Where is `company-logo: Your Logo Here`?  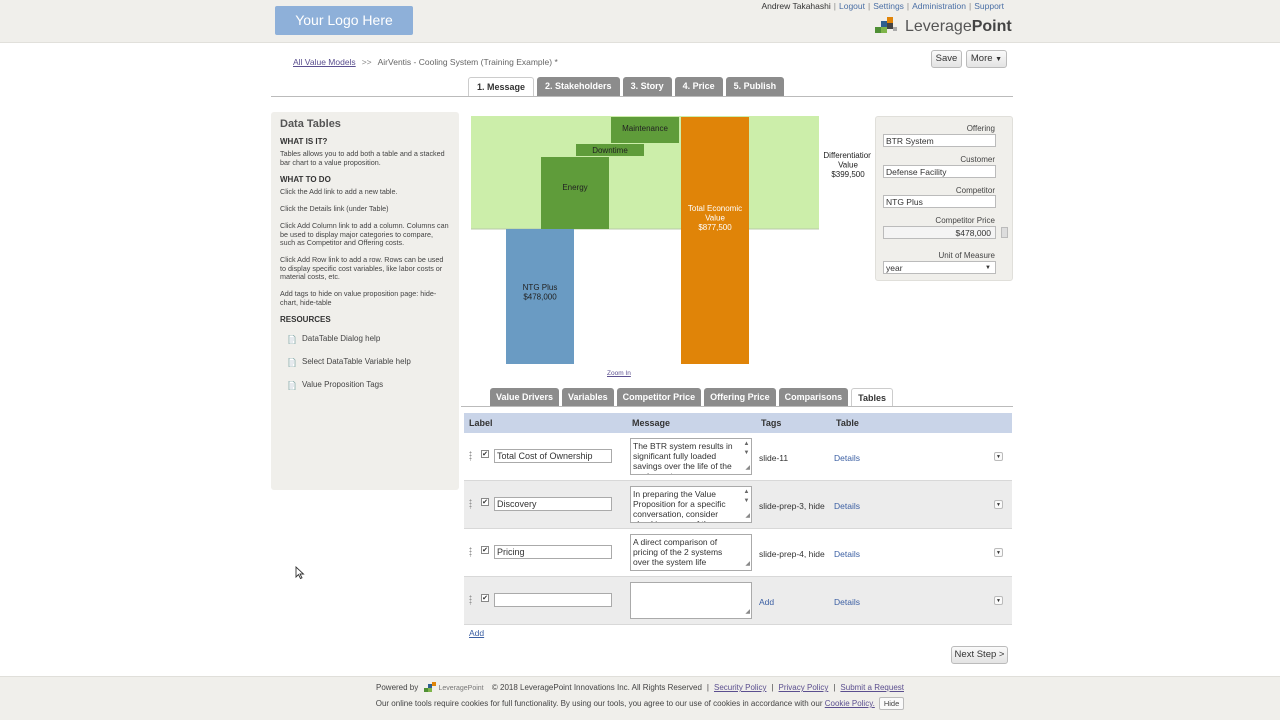
company-logo: Your Logo Here is located at coordinates (344, 20).